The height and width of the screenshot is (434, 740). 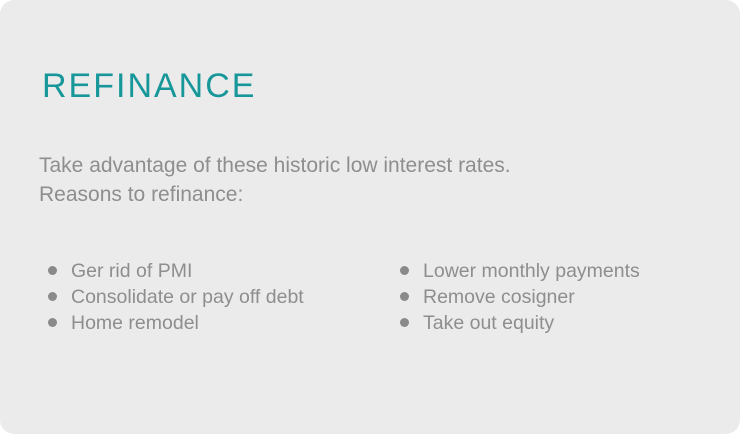 I want to click on list-item-label: Remove cosigner, so click(x=499, y=297).